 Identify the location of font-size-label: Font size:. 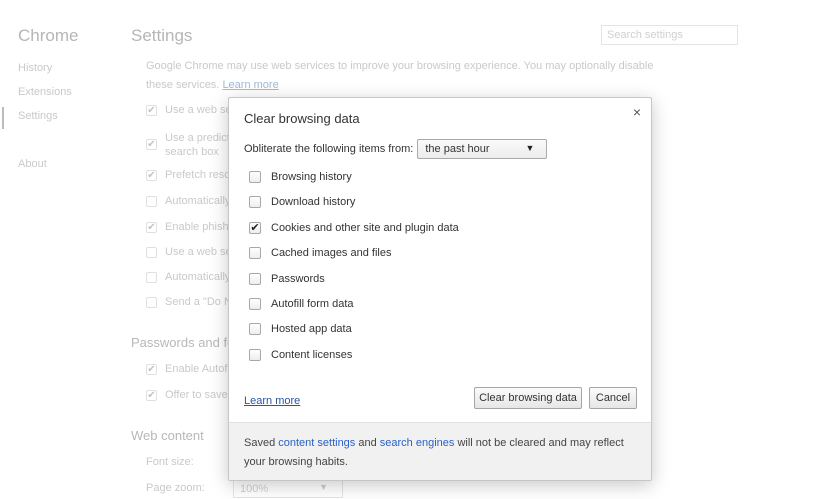
(170, 462).